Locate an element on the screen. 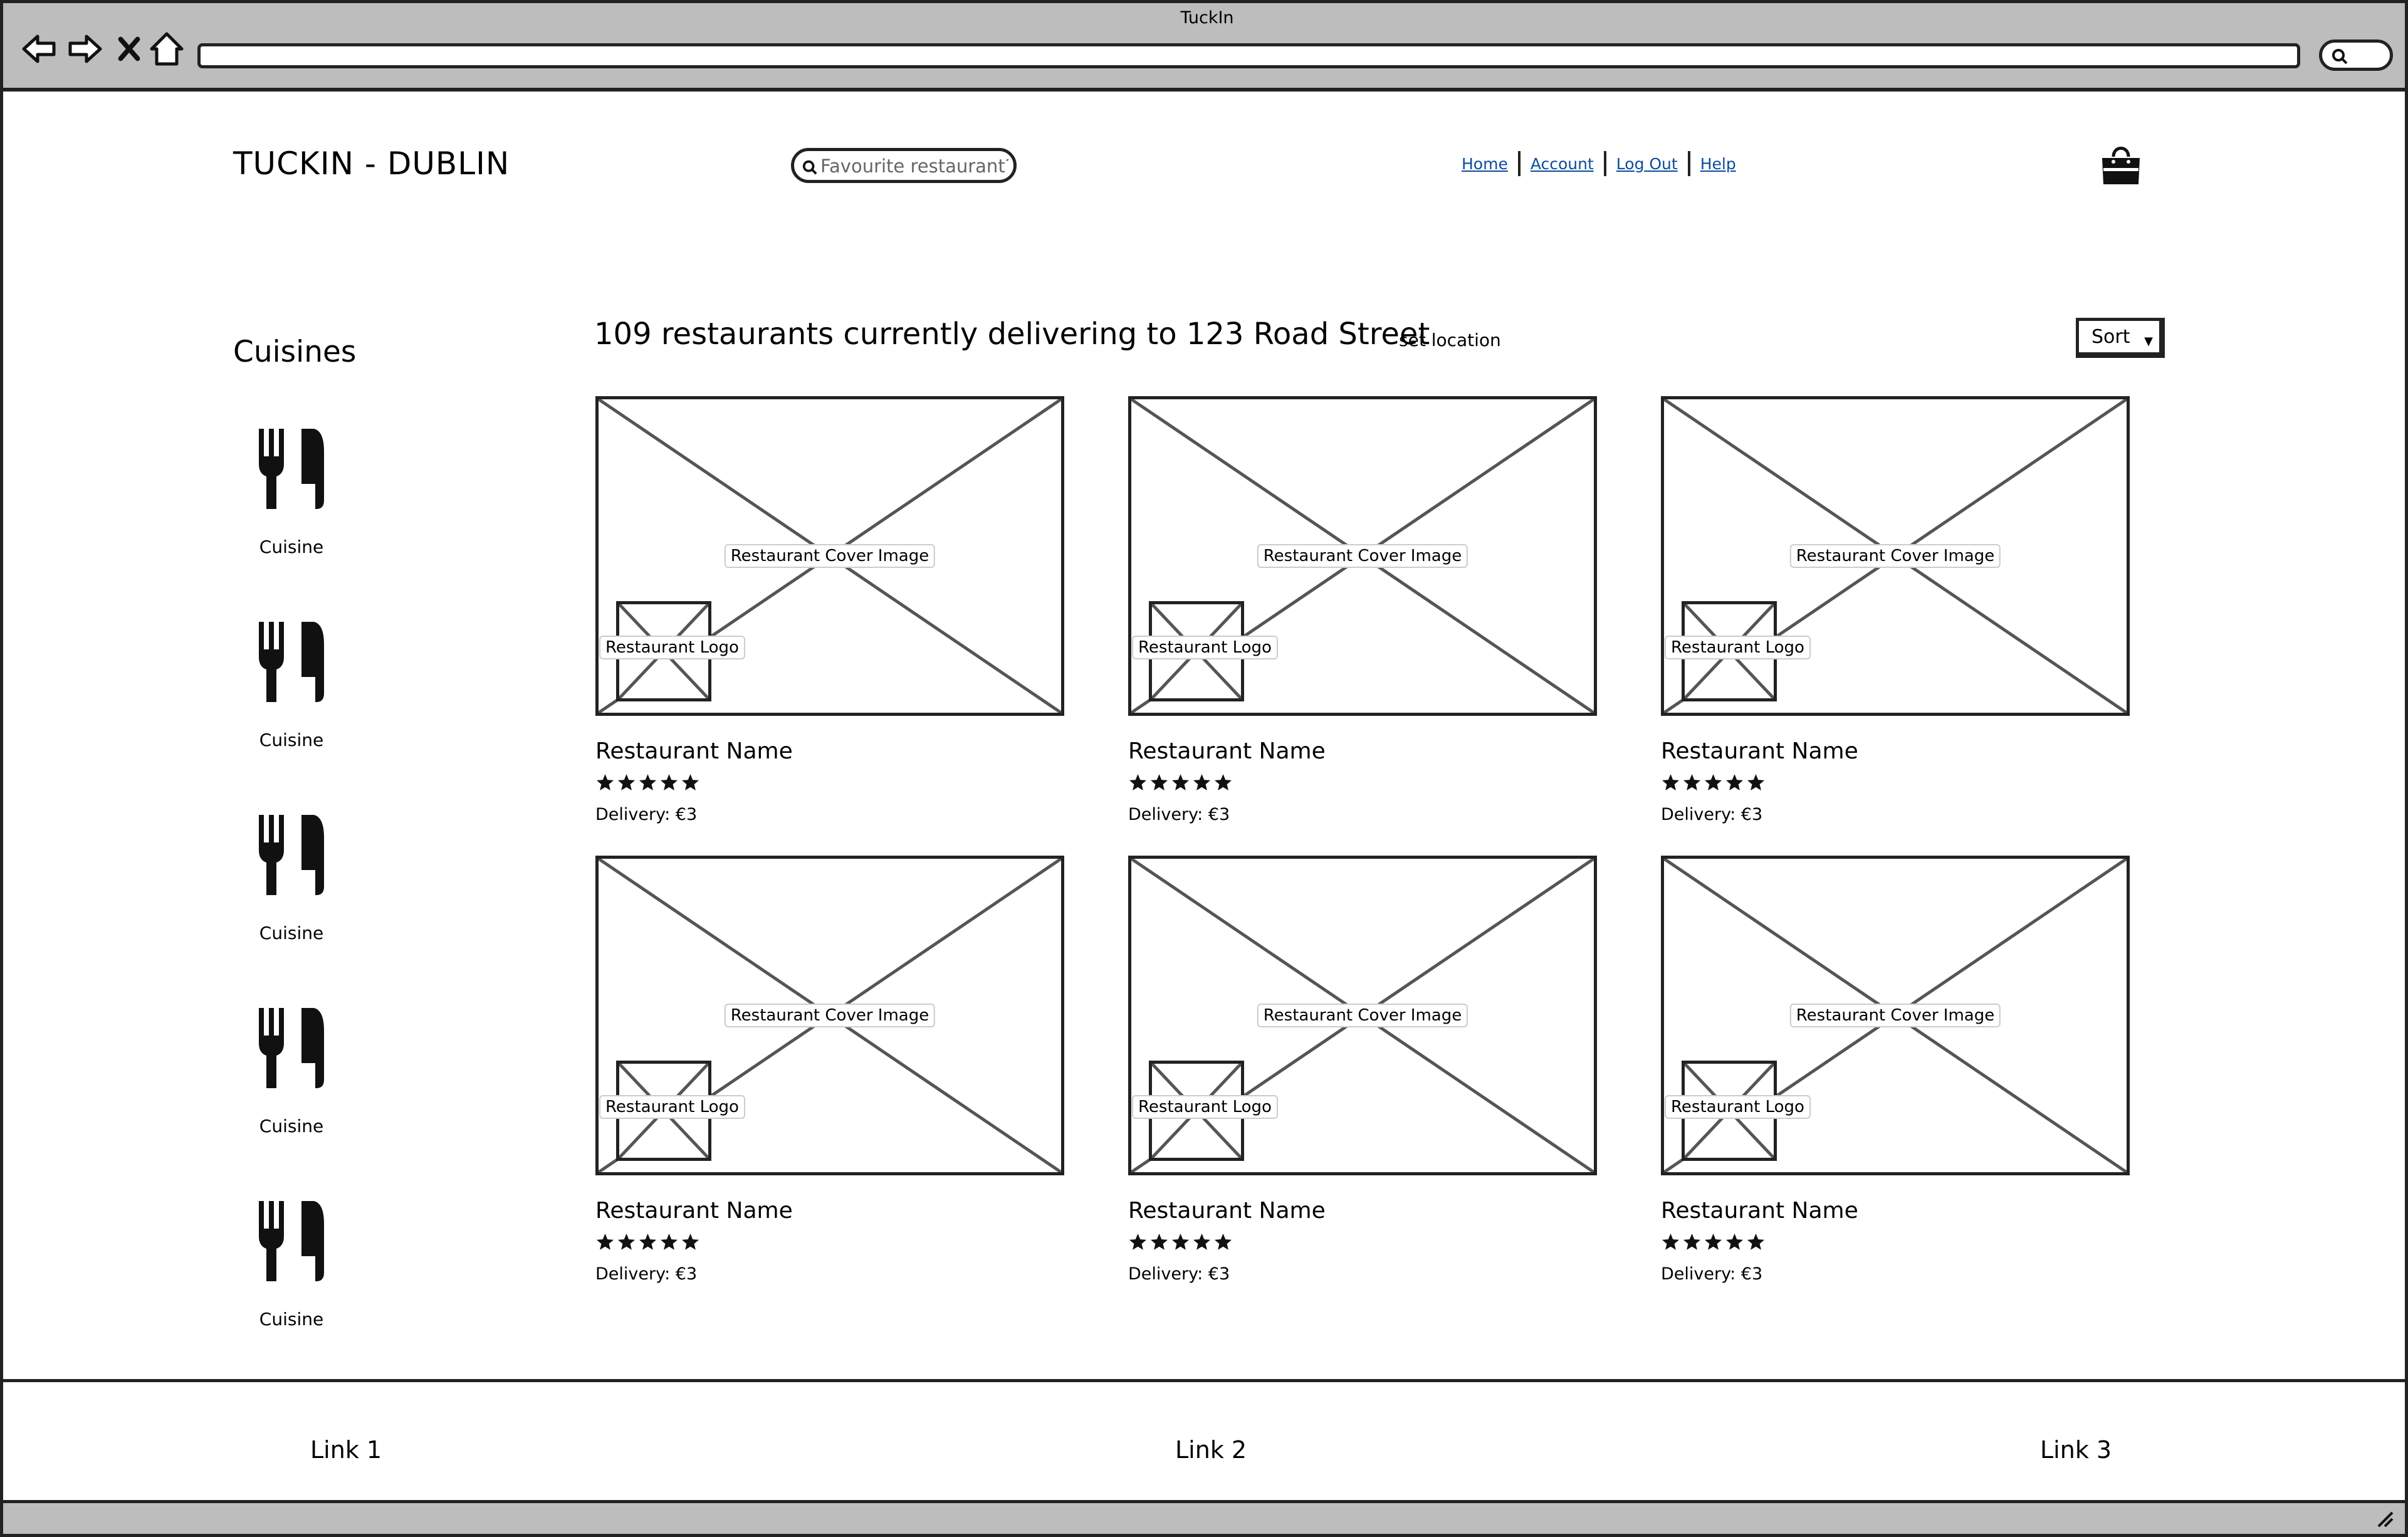  window-title: TuckIn is located at coordinates (1207, 18).